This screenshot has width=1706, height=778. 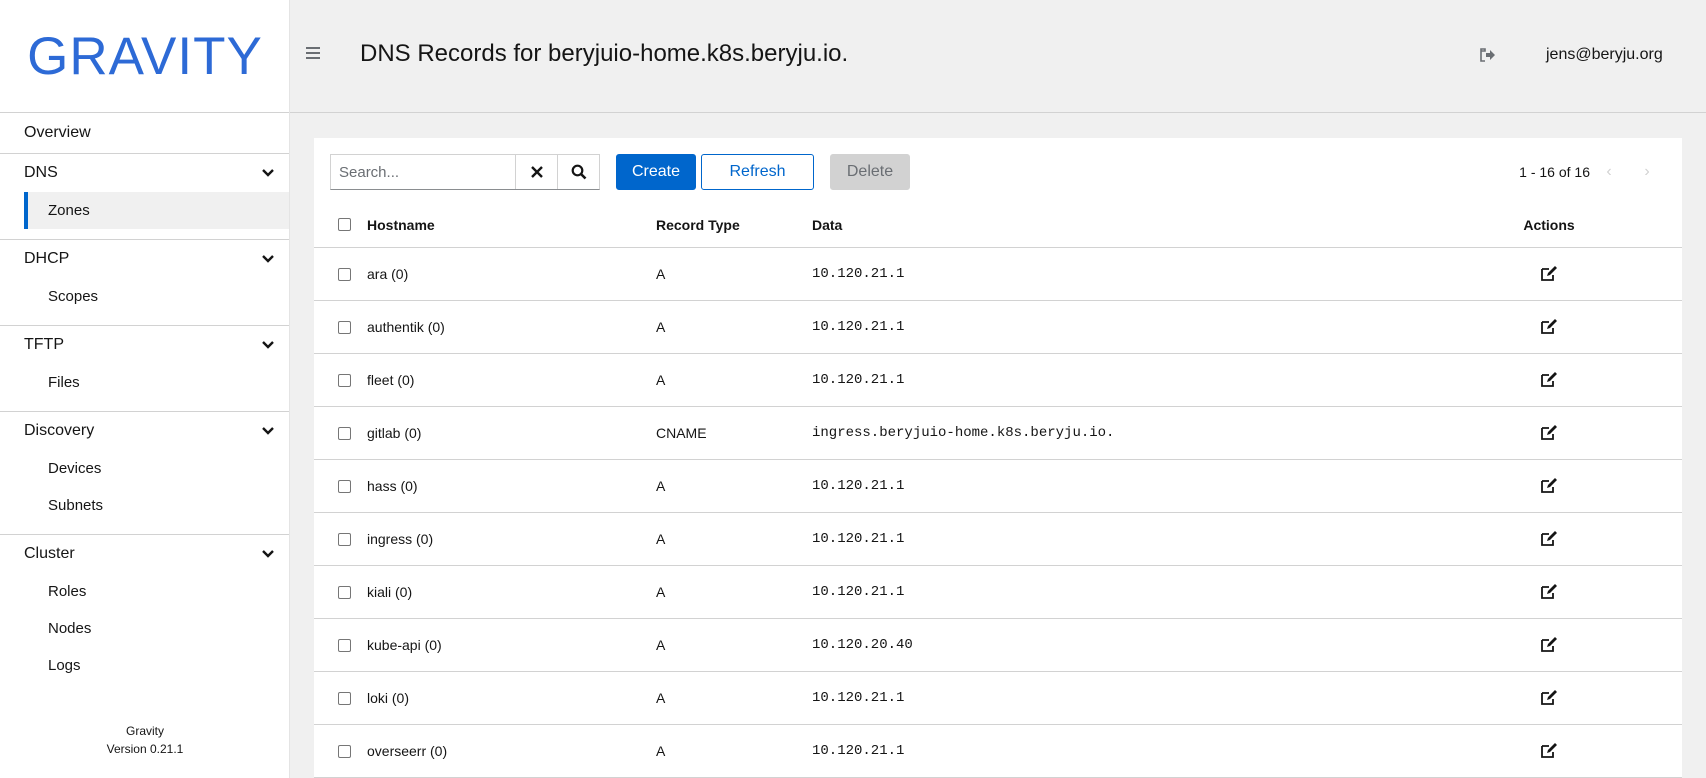 I want to click on sidebar-item-label: Scopes, so click(x=73, y=296).